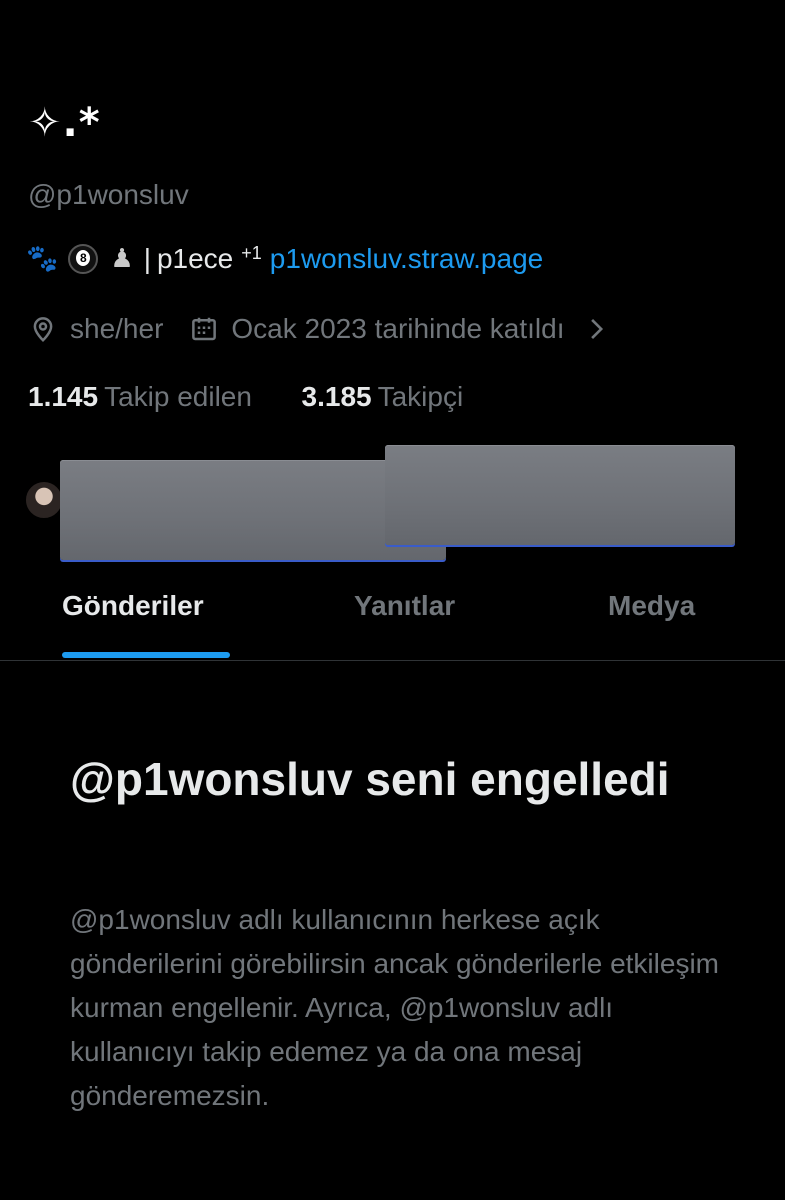 The width and height of the screenshot is (785, 1200). I want to click on following-link: 1.145 Takip edilen, so click(144, 396).